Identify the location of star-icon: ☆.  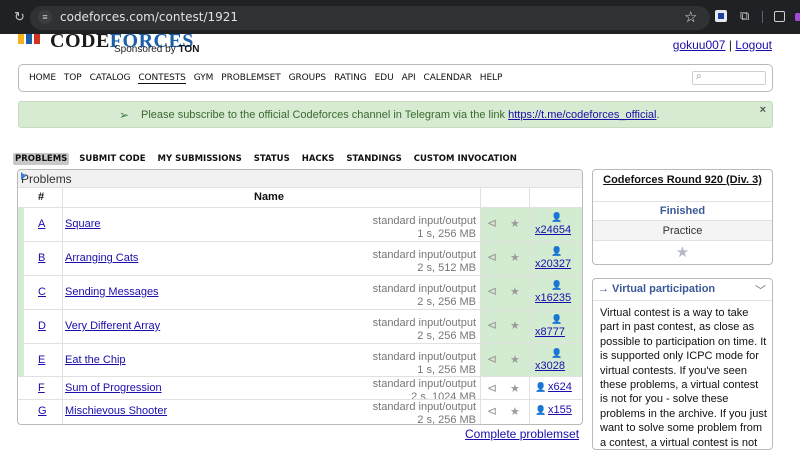
(690, 17).